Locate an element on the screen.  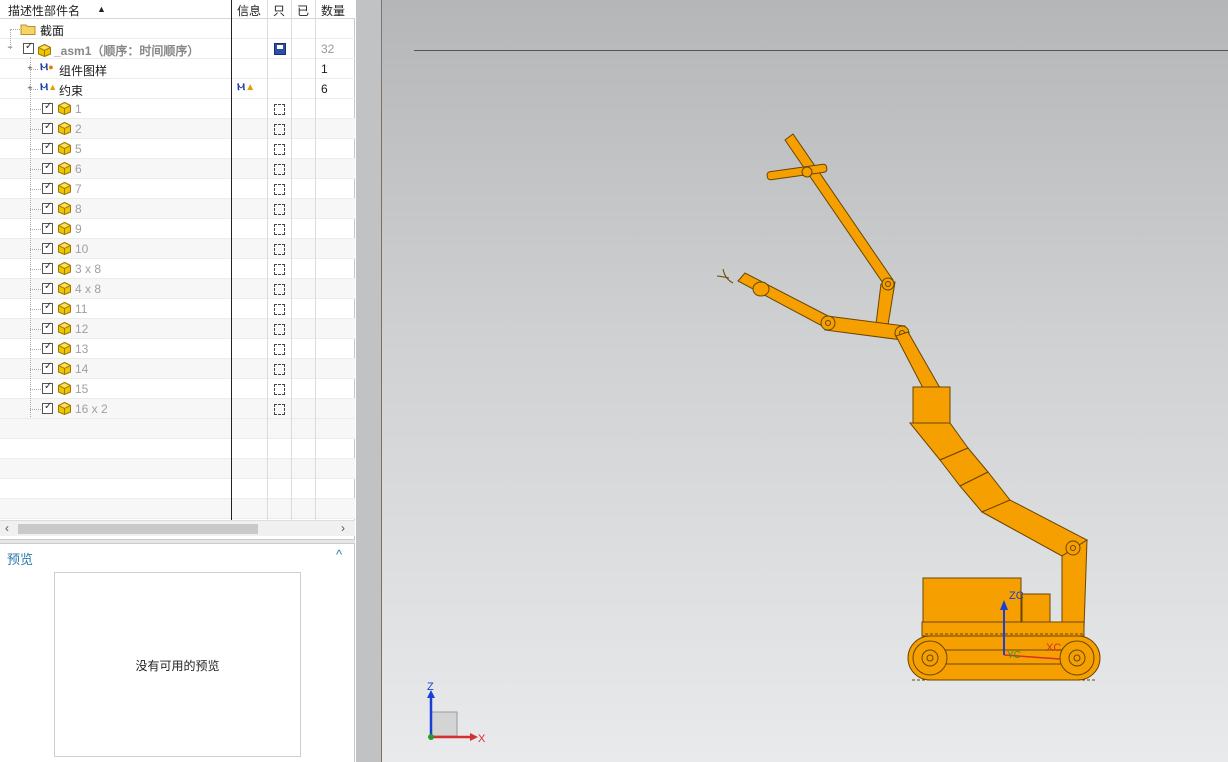
zc-label: ZC is located at coordinates (1016, 596).